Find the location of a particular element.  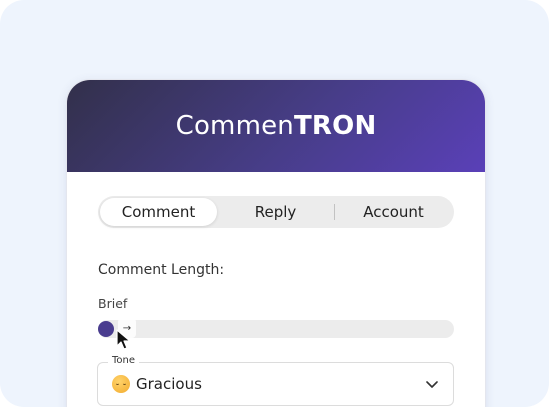

tone-select: Tone Gracious is located at coordinates (275, 380).